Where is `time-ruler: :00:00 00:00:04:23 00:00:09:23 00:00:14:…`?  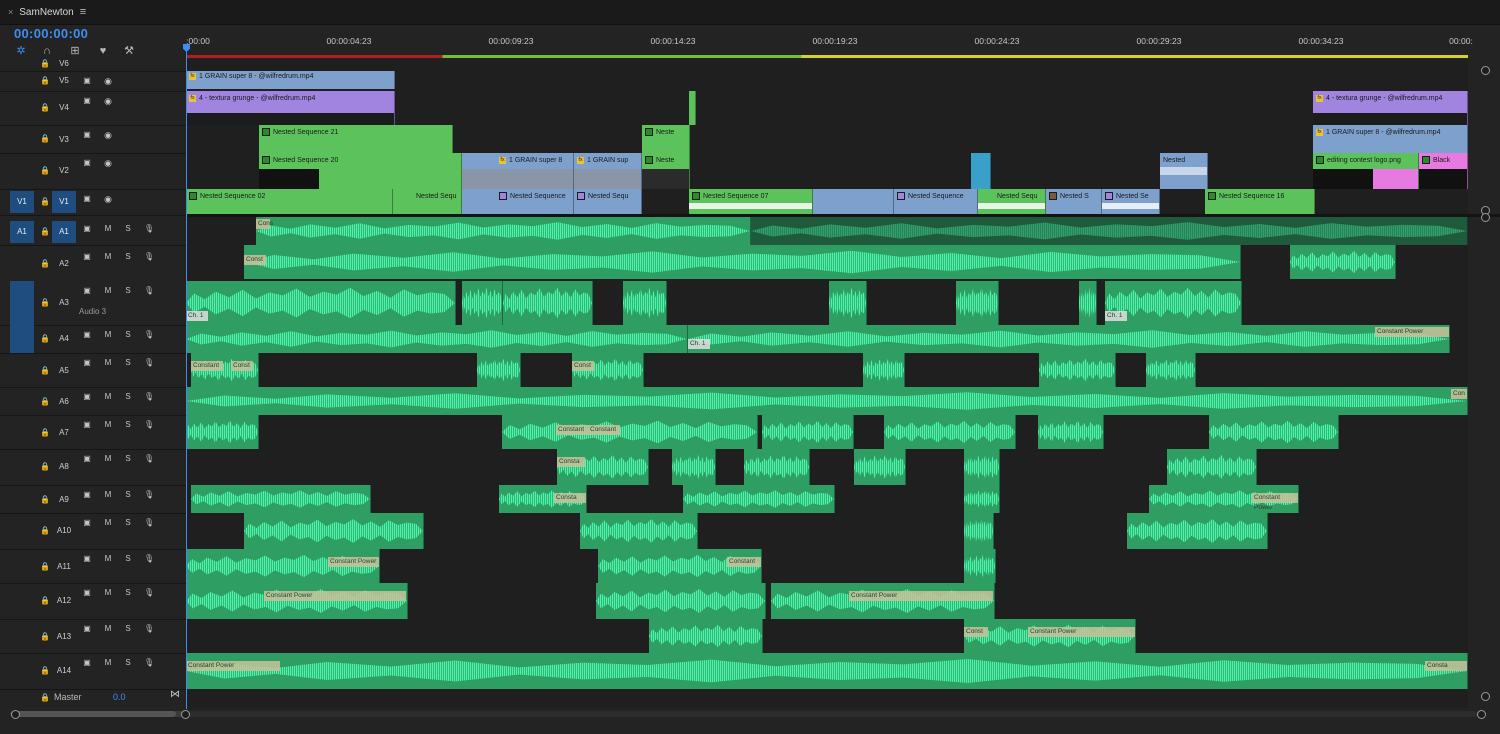
time-ruler: :00:00 00:00:04:23 00:00:09:23 00:00:14:… is located at coordinates (829, 43).